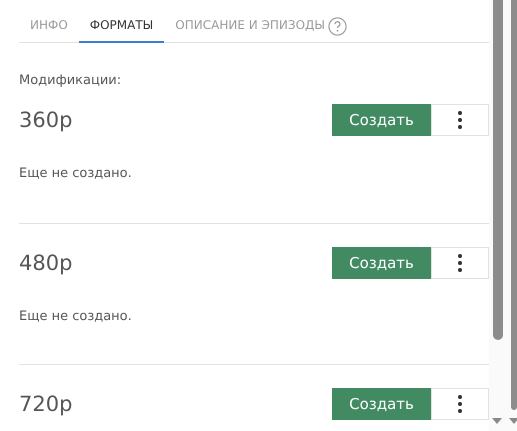 The width and height of the screenshot is (517, 431). I want to click on format-name: 480p, so click(45, 263).